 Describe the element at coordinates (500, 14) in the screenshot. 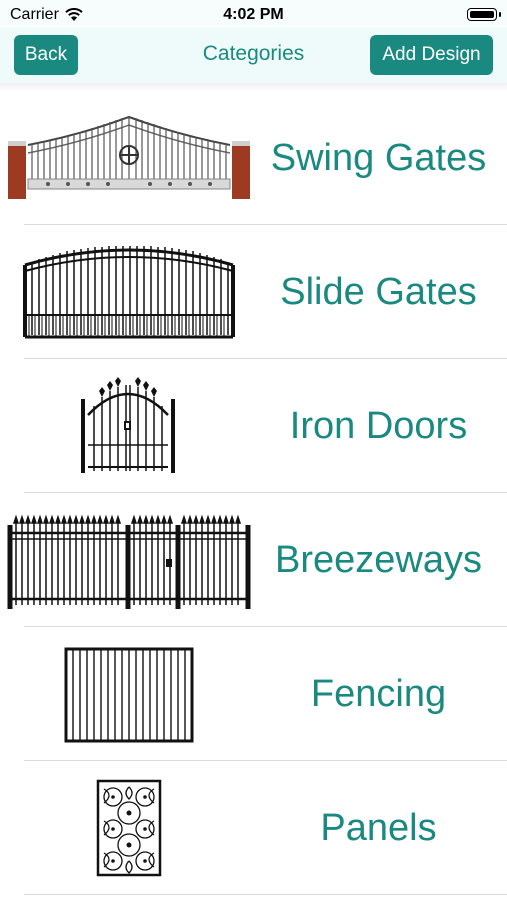

I see `battery-tip` at that location.